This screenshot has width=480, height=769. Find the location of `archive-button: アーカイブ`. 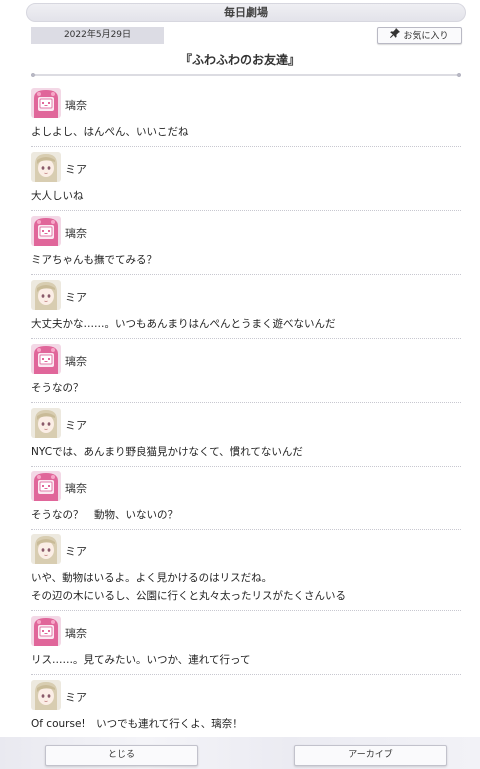

archive-button: アーカイブ is located at coordinates (370, 755).